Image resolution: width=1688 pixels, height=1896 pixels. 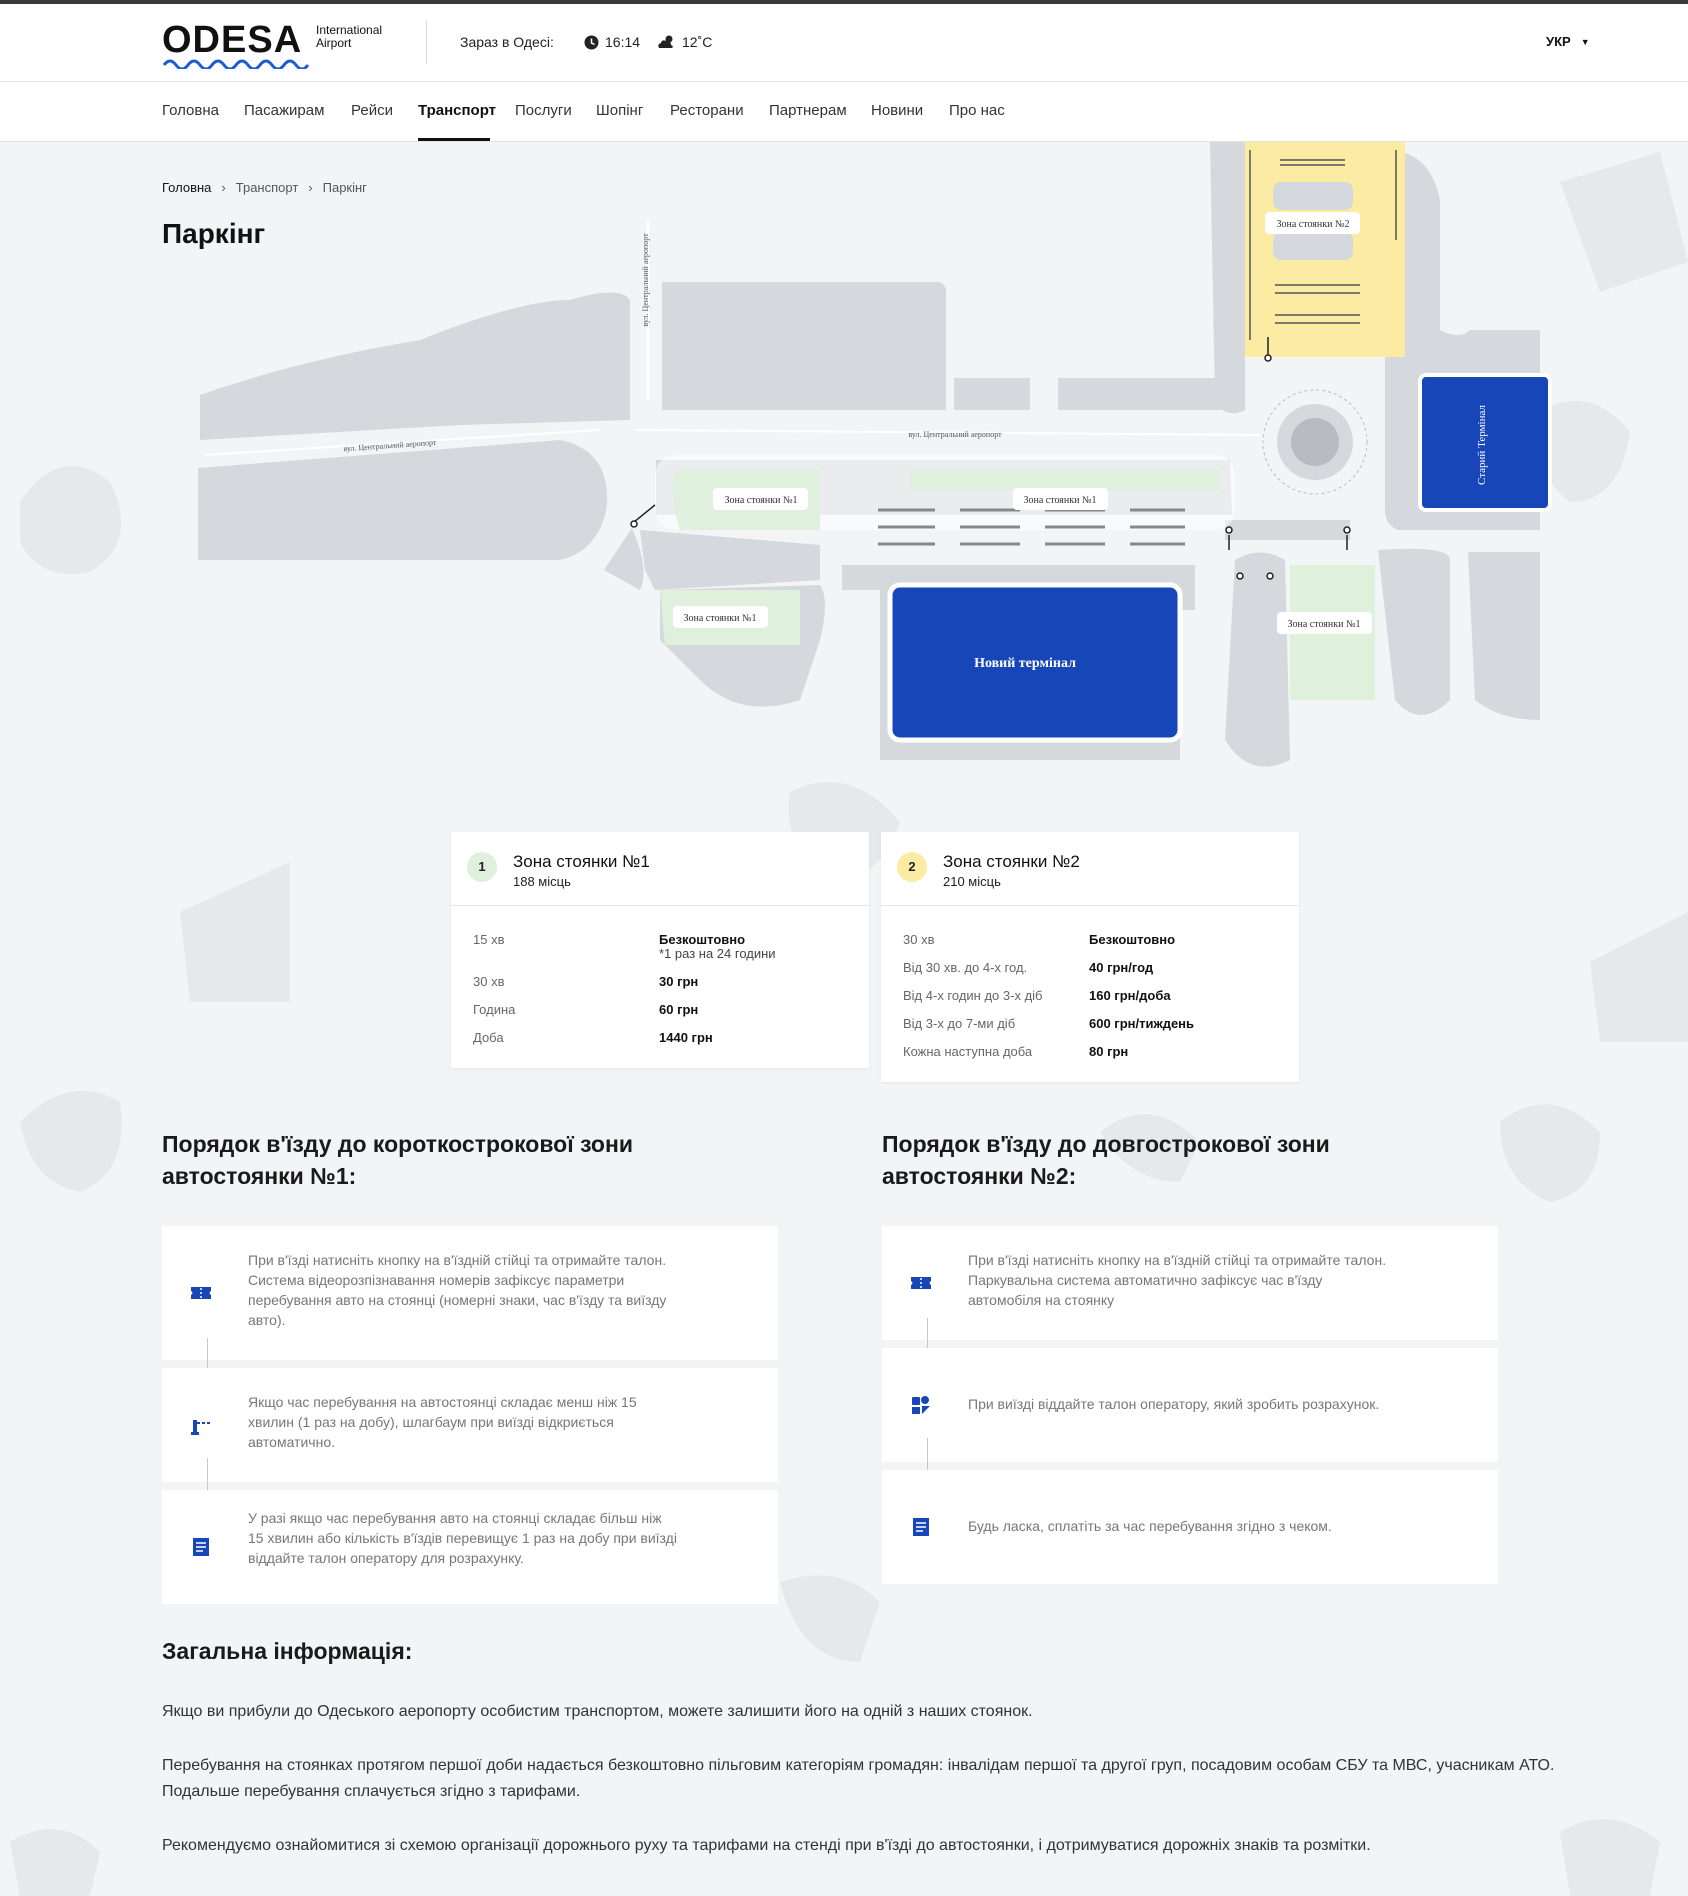 What do you see at coordinates (808, 110) in the screenshot?
I see `nav-item-partners: Партнерам` at bounding box center [808, 110].